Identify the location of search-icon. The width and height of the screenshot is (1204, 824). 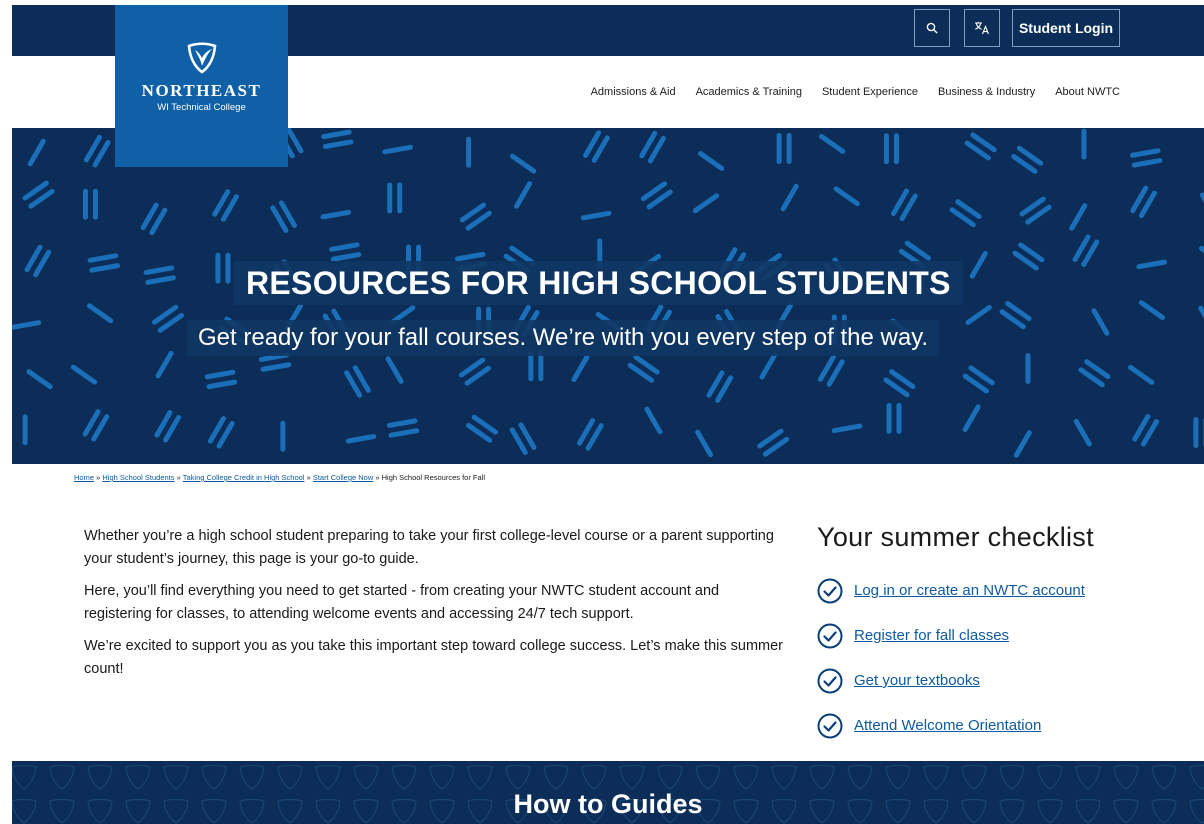
(932, 28).